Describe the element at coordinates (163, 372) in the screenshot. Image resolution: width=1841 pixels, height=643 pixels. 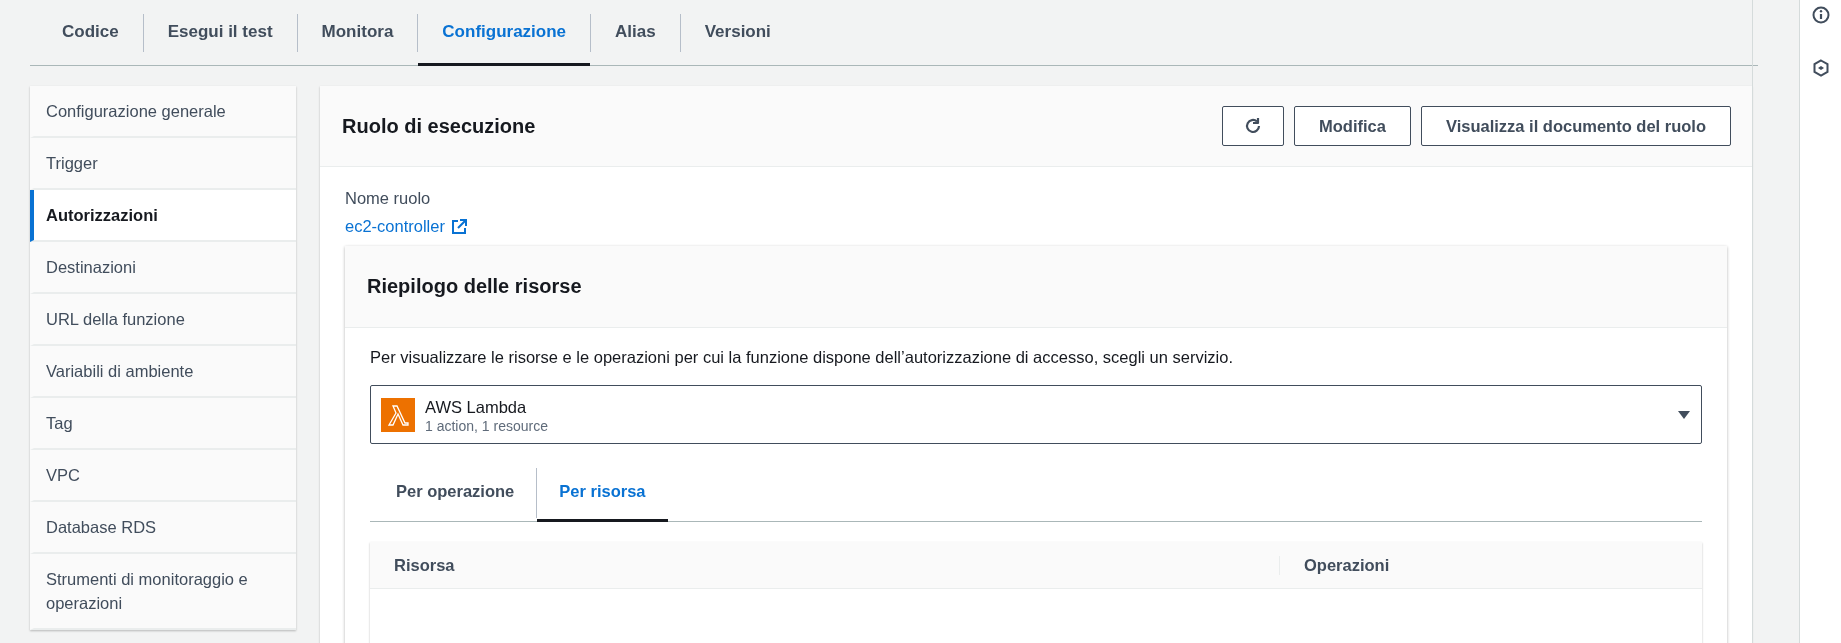
I see `sidebar-item: Variabili di ambiente` at that location.